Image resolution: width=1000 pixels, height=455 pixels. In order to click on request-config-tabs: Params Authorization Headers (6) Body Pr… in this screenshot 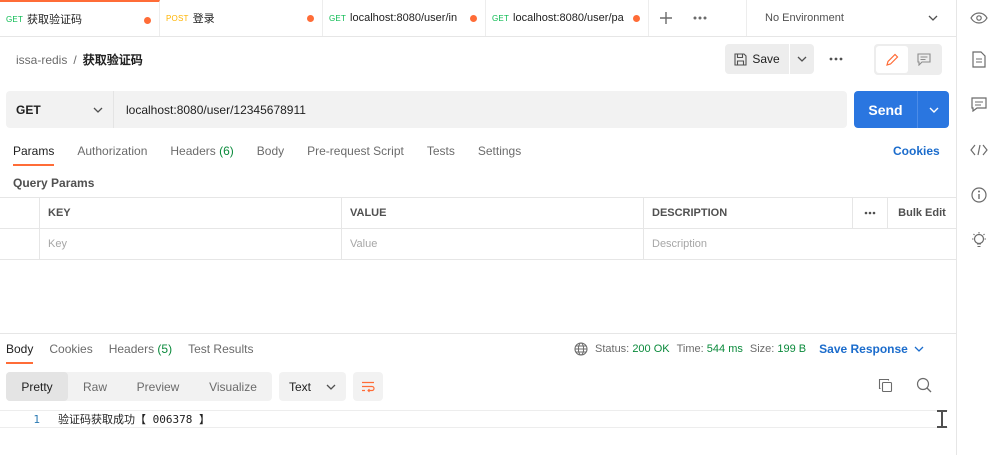, I will do `click(267, 155)`.